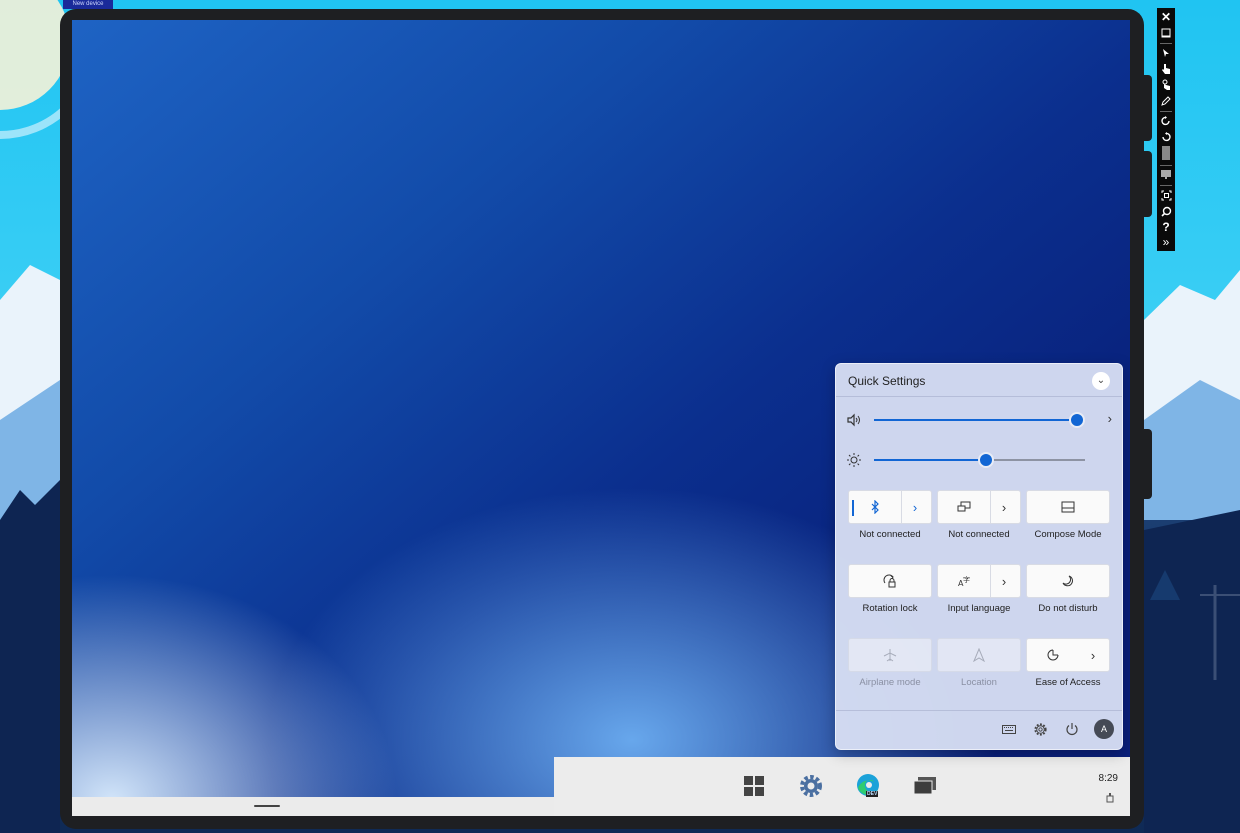 Image resolution: width=1240 pixels, height=833 pixels. Describe the element at coordinates (930, 460) in the screenshot. I see `brightness-fill` at that location.